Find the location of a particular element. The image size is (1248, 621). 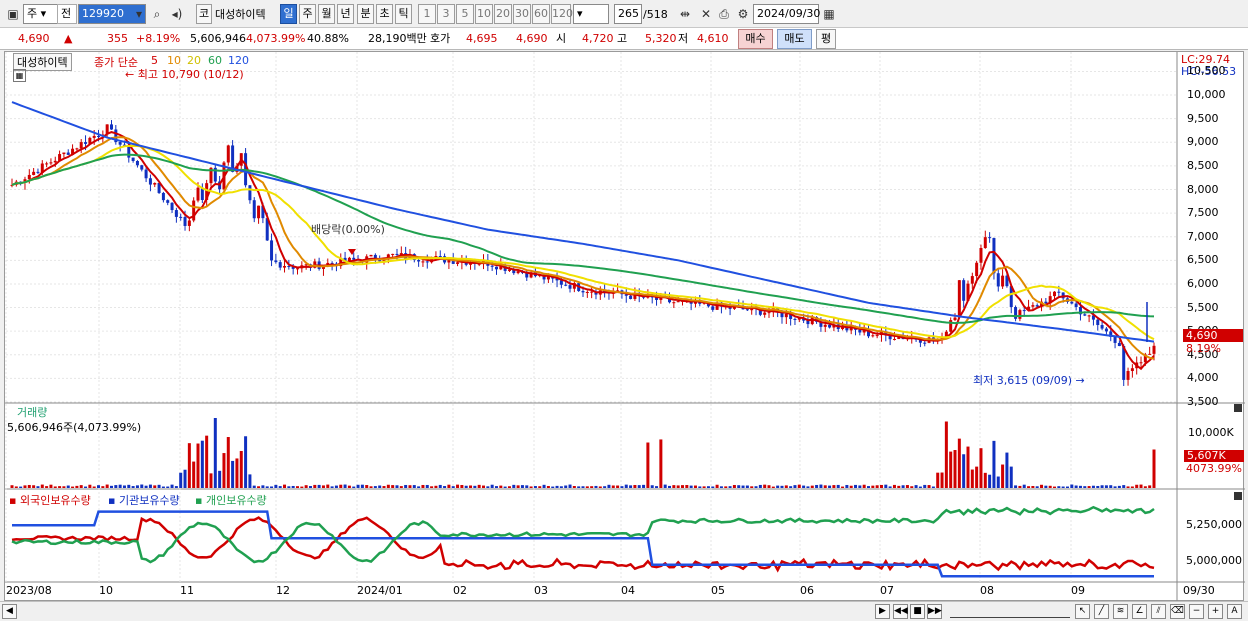

interval-custom-select: ▾ is located at coordinates (591, 14).